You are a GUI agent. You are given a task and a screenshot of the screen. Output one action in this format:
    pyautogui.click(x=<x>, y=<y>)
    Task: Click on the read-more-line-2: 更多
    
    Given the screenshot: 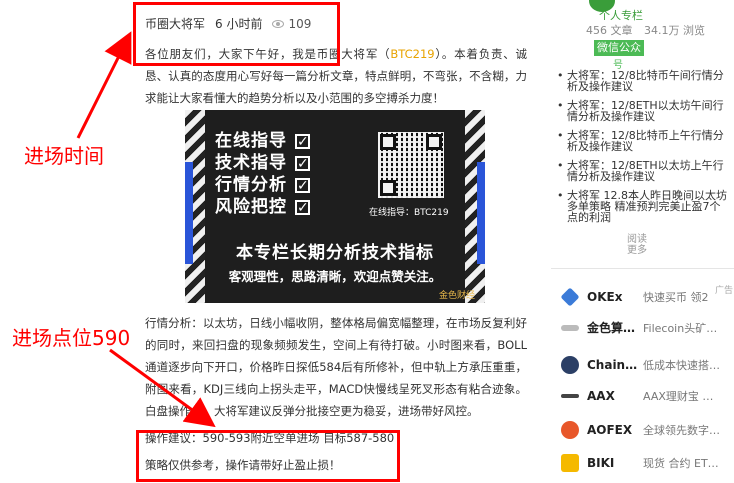 What is the action you would take?
    pyautogui.click(x=637, y=250)
    